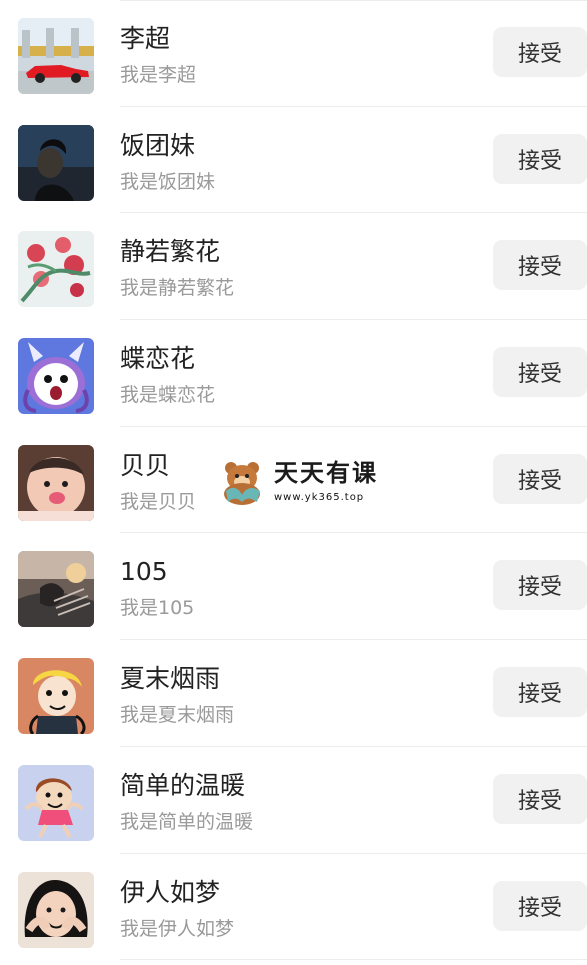 This screenshot has width=587, height=965. What do you see at coordinates (56, 162) in the screenshot?
I see `avatar-fantuanmei` at bounding box center [56, 162].